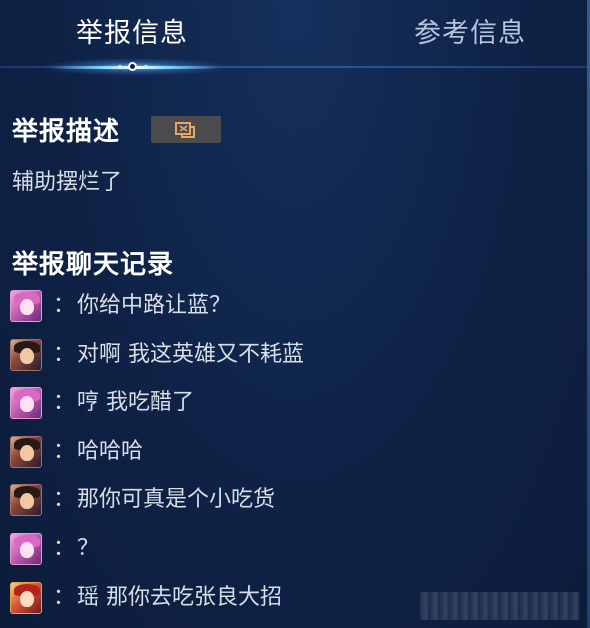  What do you see at coordinates (280, 407) in the screenshot?
I see `chat-message: ： 哼 我吃醋了` at bounding box center [280, 407].